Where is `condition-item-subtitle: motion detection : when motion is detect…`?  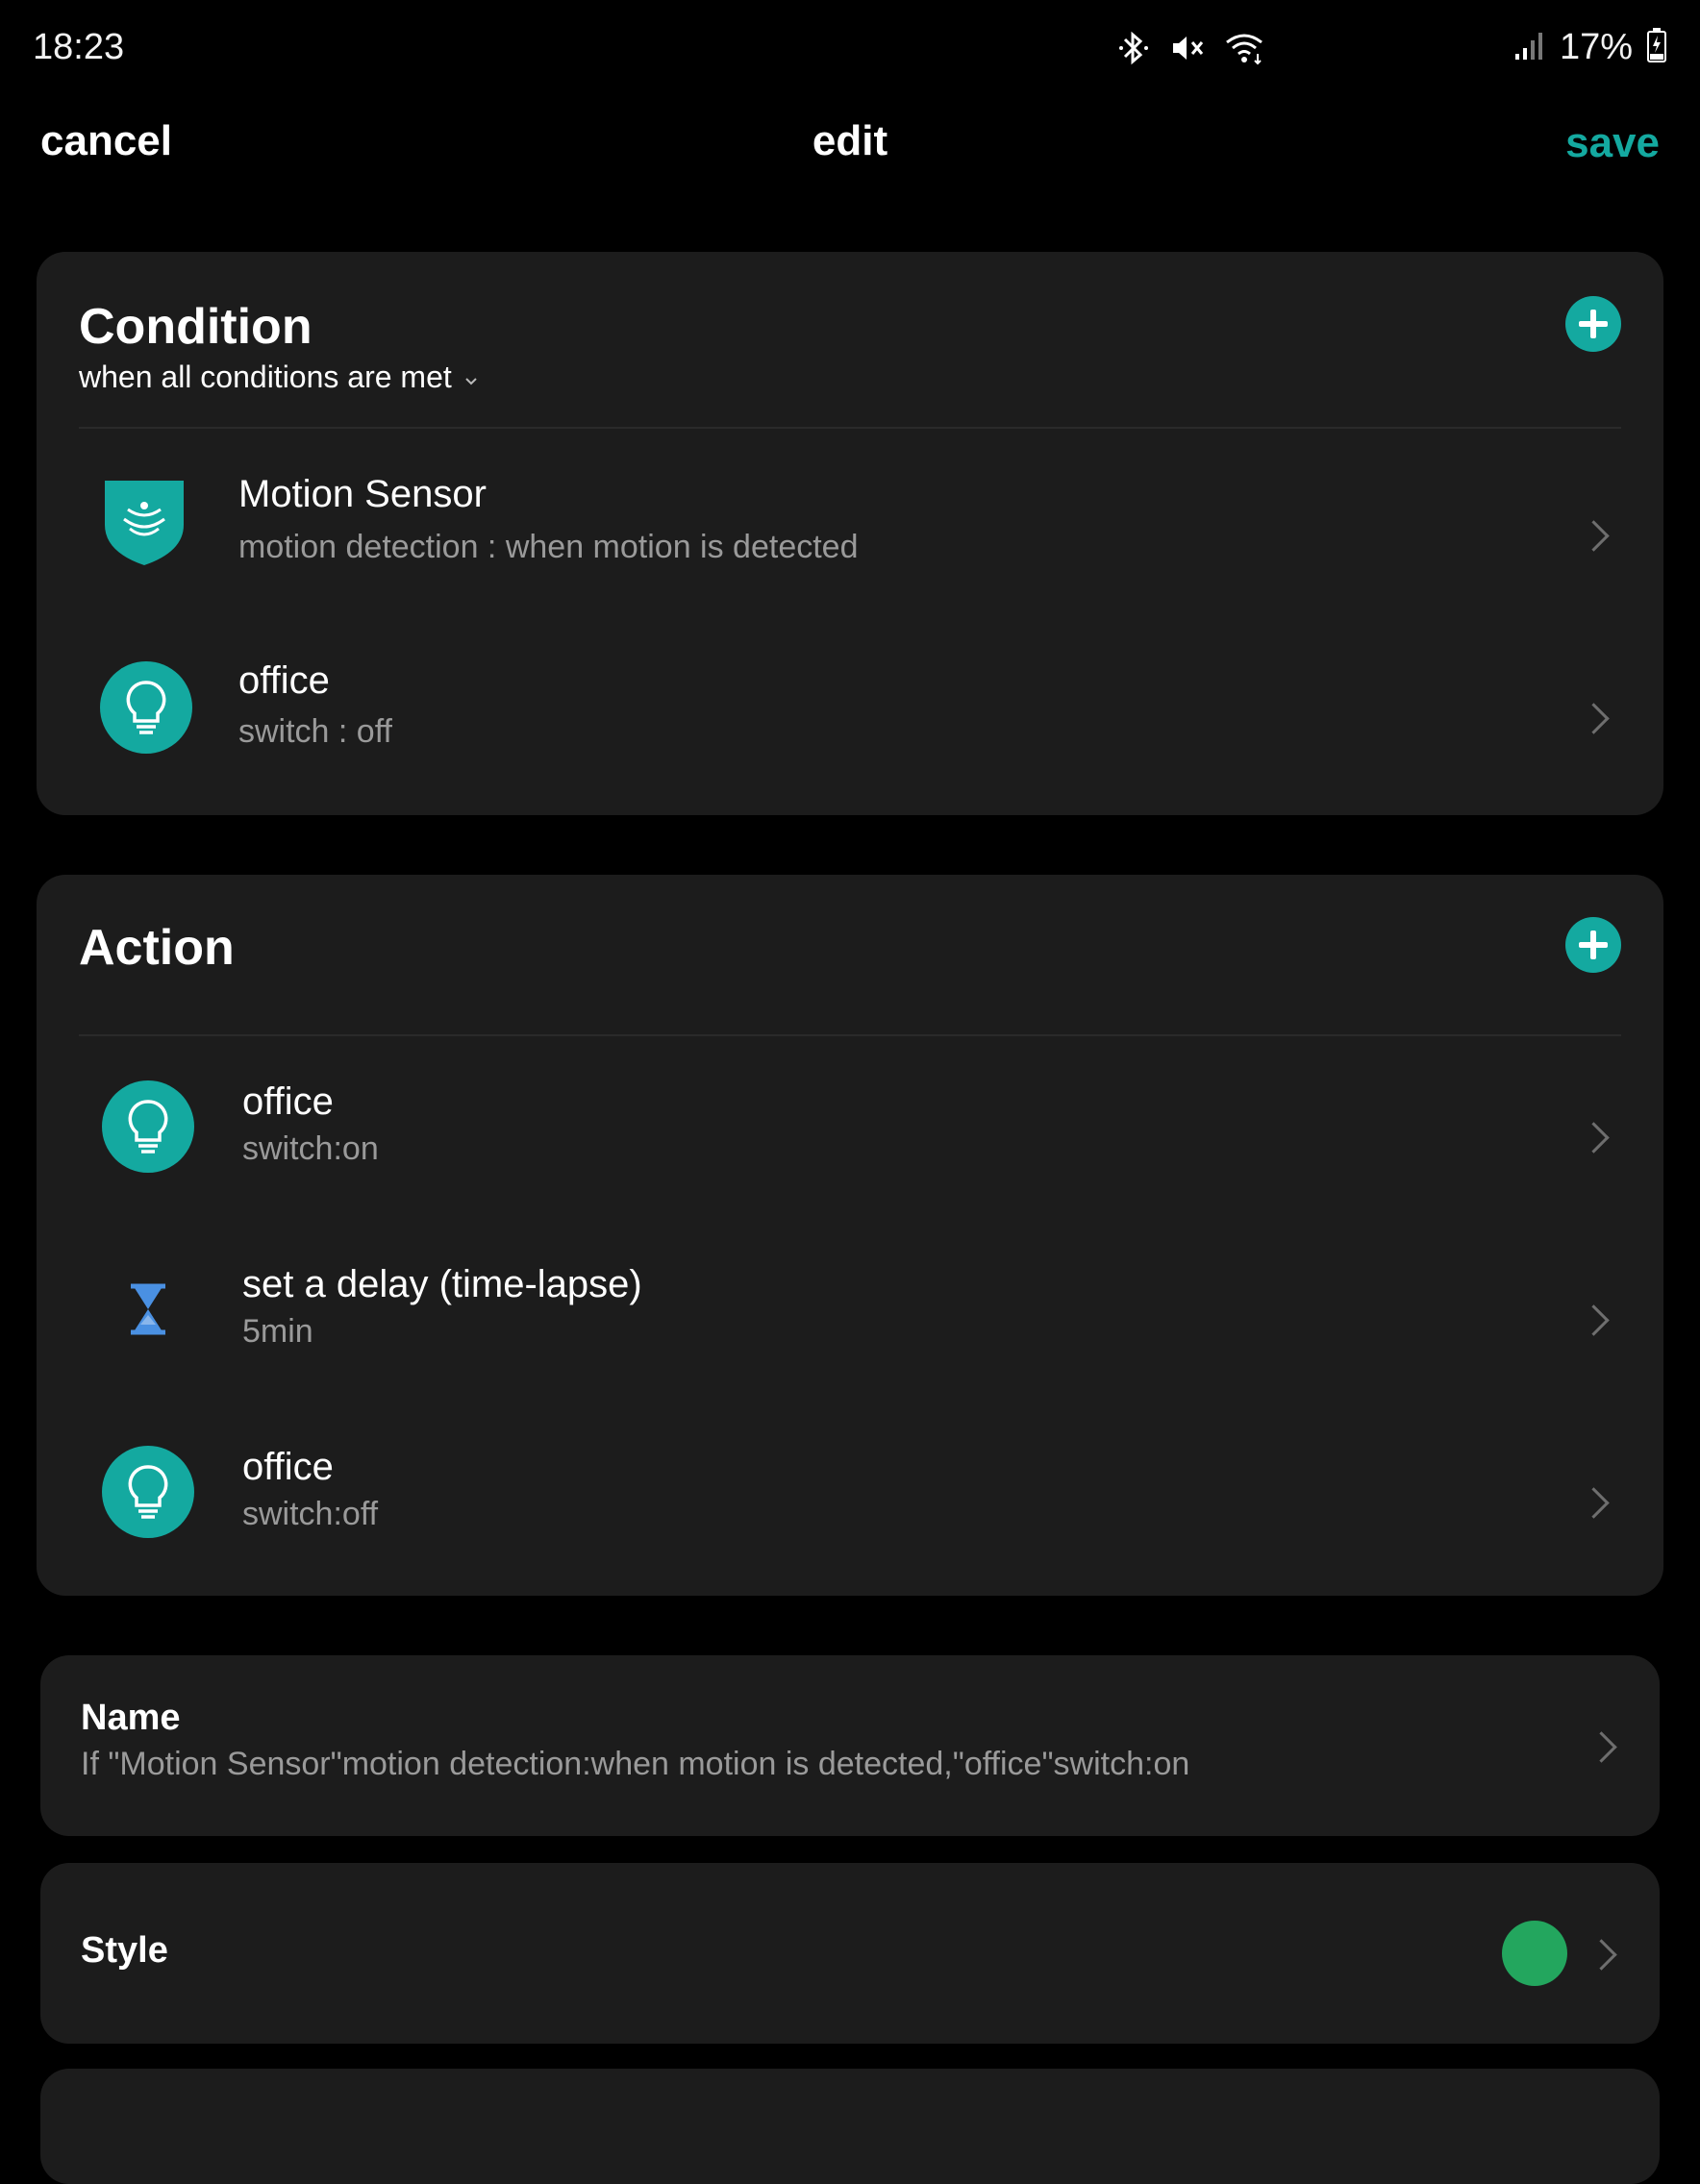 condition-item-subtitle: motion detection : when motion is detect… is located at coordinates (549, 547).